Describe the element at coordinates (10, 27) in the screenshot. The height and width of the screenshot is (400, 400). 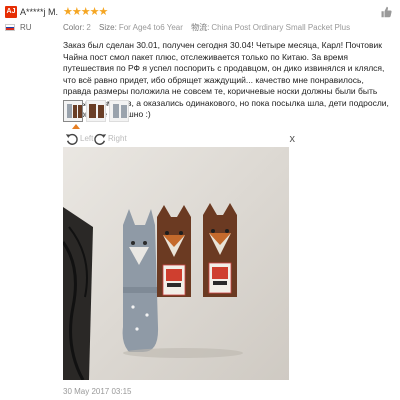
I see `country-flag-icon` at that location.